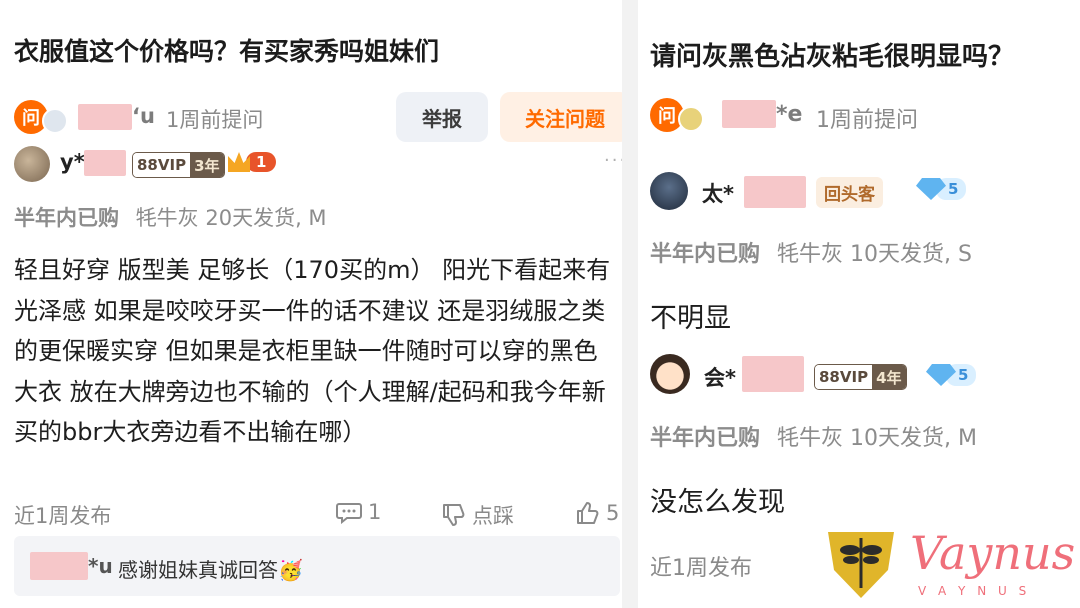  I want to click on more-options-icon: ···, so click(613, 160).